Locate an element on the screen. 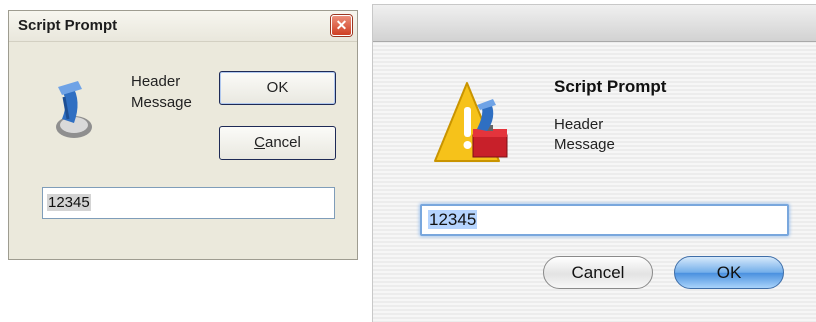 The image size is (816, 322). mac-message-header: Header is located at coordinates (579, 124).